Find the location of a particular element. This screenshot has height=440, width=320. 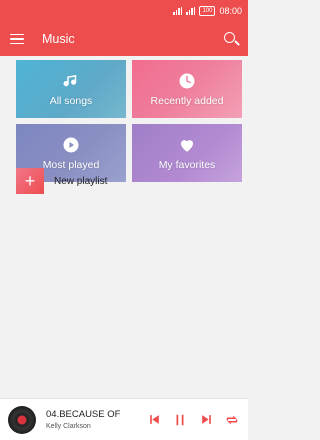

hamburger-menu-icon is located at coordinates (17, 39).